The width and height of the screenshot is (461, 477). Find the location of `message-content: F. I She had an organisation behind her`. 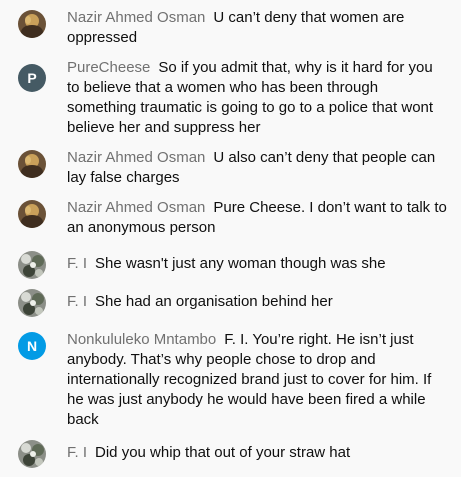

message-content: F. I She had an organisation behind her is located at coordinates (258, 302).